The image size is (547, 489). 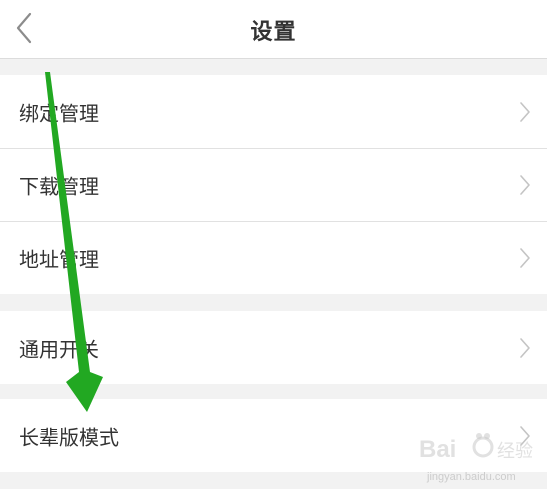 What do you see at coordinates (471, 477) in the screenshot?
I see `watermark-url: jingyan.baidu.com` at bounding box center [471, 477].